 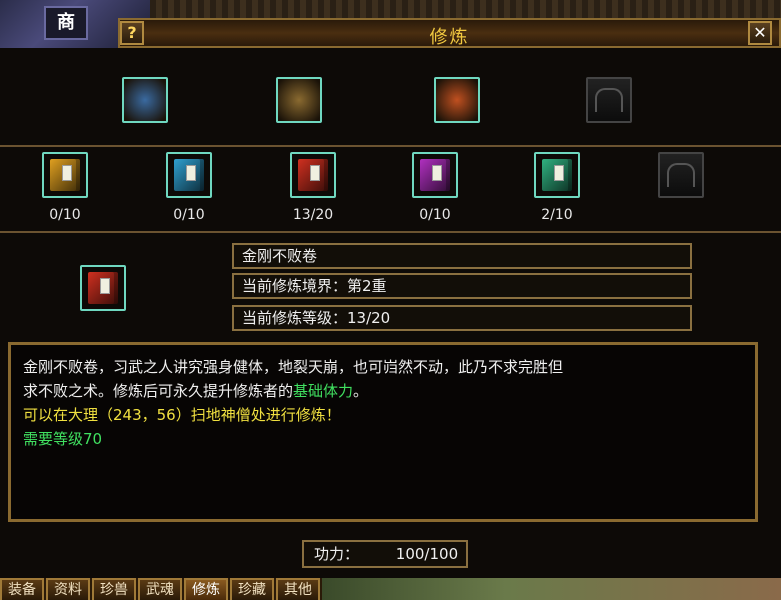 I want to click on game-scene-strip, so click(x=551, y=589).